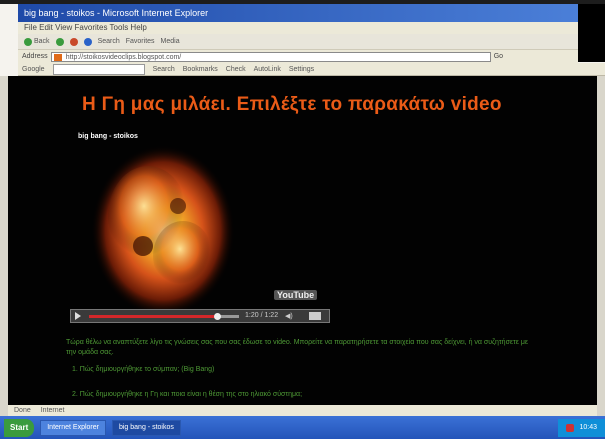 This screenshot has height=439, width=605. I want to click on address-value: http://stoikosvideoclips.blogspot.com/, so click(123, 57).